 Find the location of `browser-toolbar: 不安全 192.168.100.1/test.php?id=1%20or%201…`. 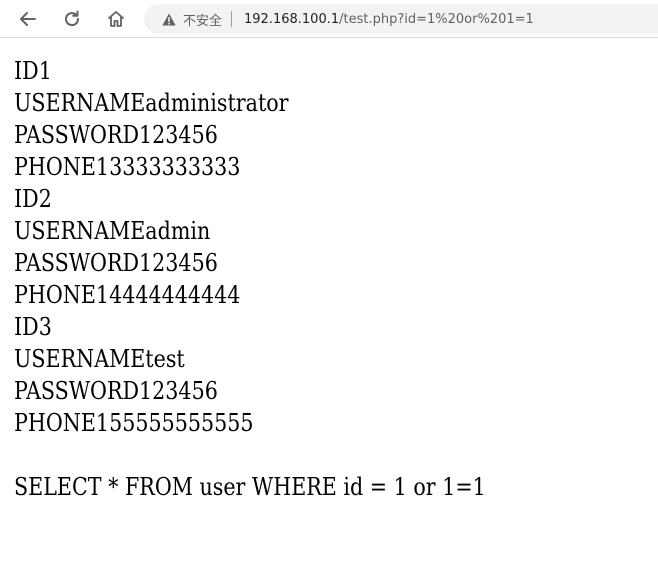

browser-toolbar: 不安全 192.168.100.1/test.php?id=1%20or%201… is located at coordinates (329, 19).